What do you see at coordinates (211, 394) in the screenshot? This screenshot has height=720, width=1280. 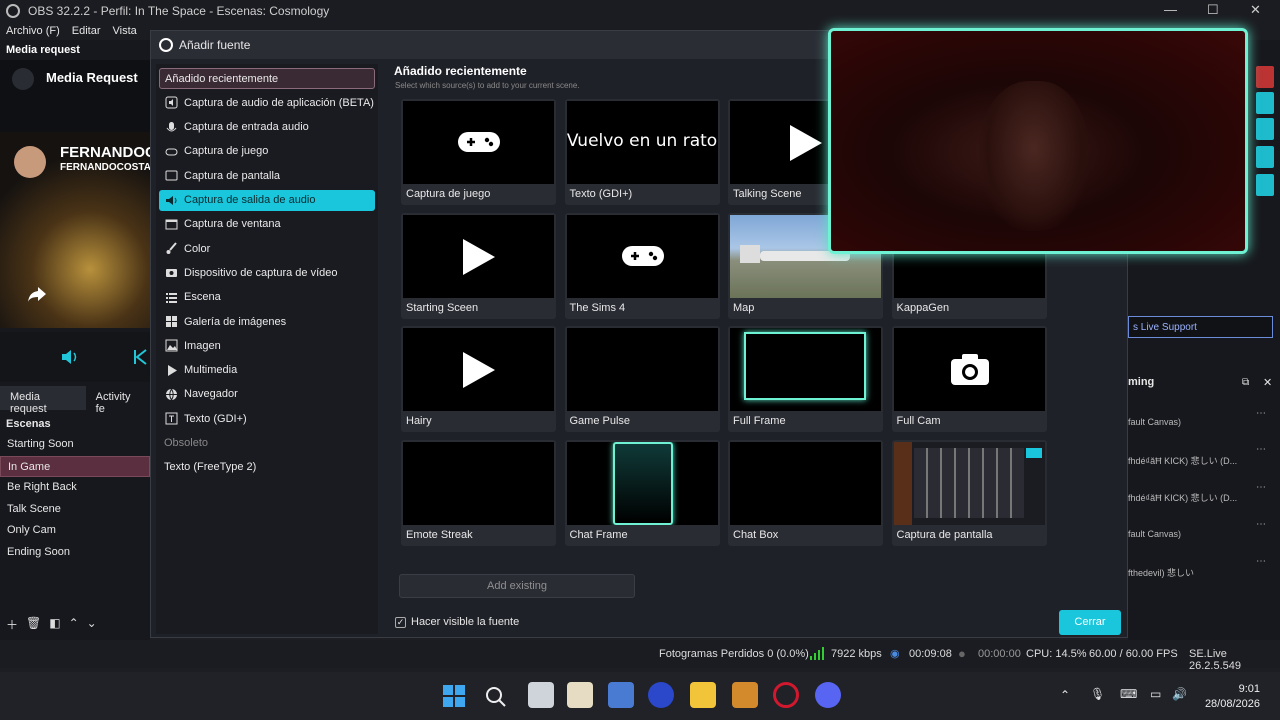 I see `source-type-label: Navegador` at bounding box center [211, 394].